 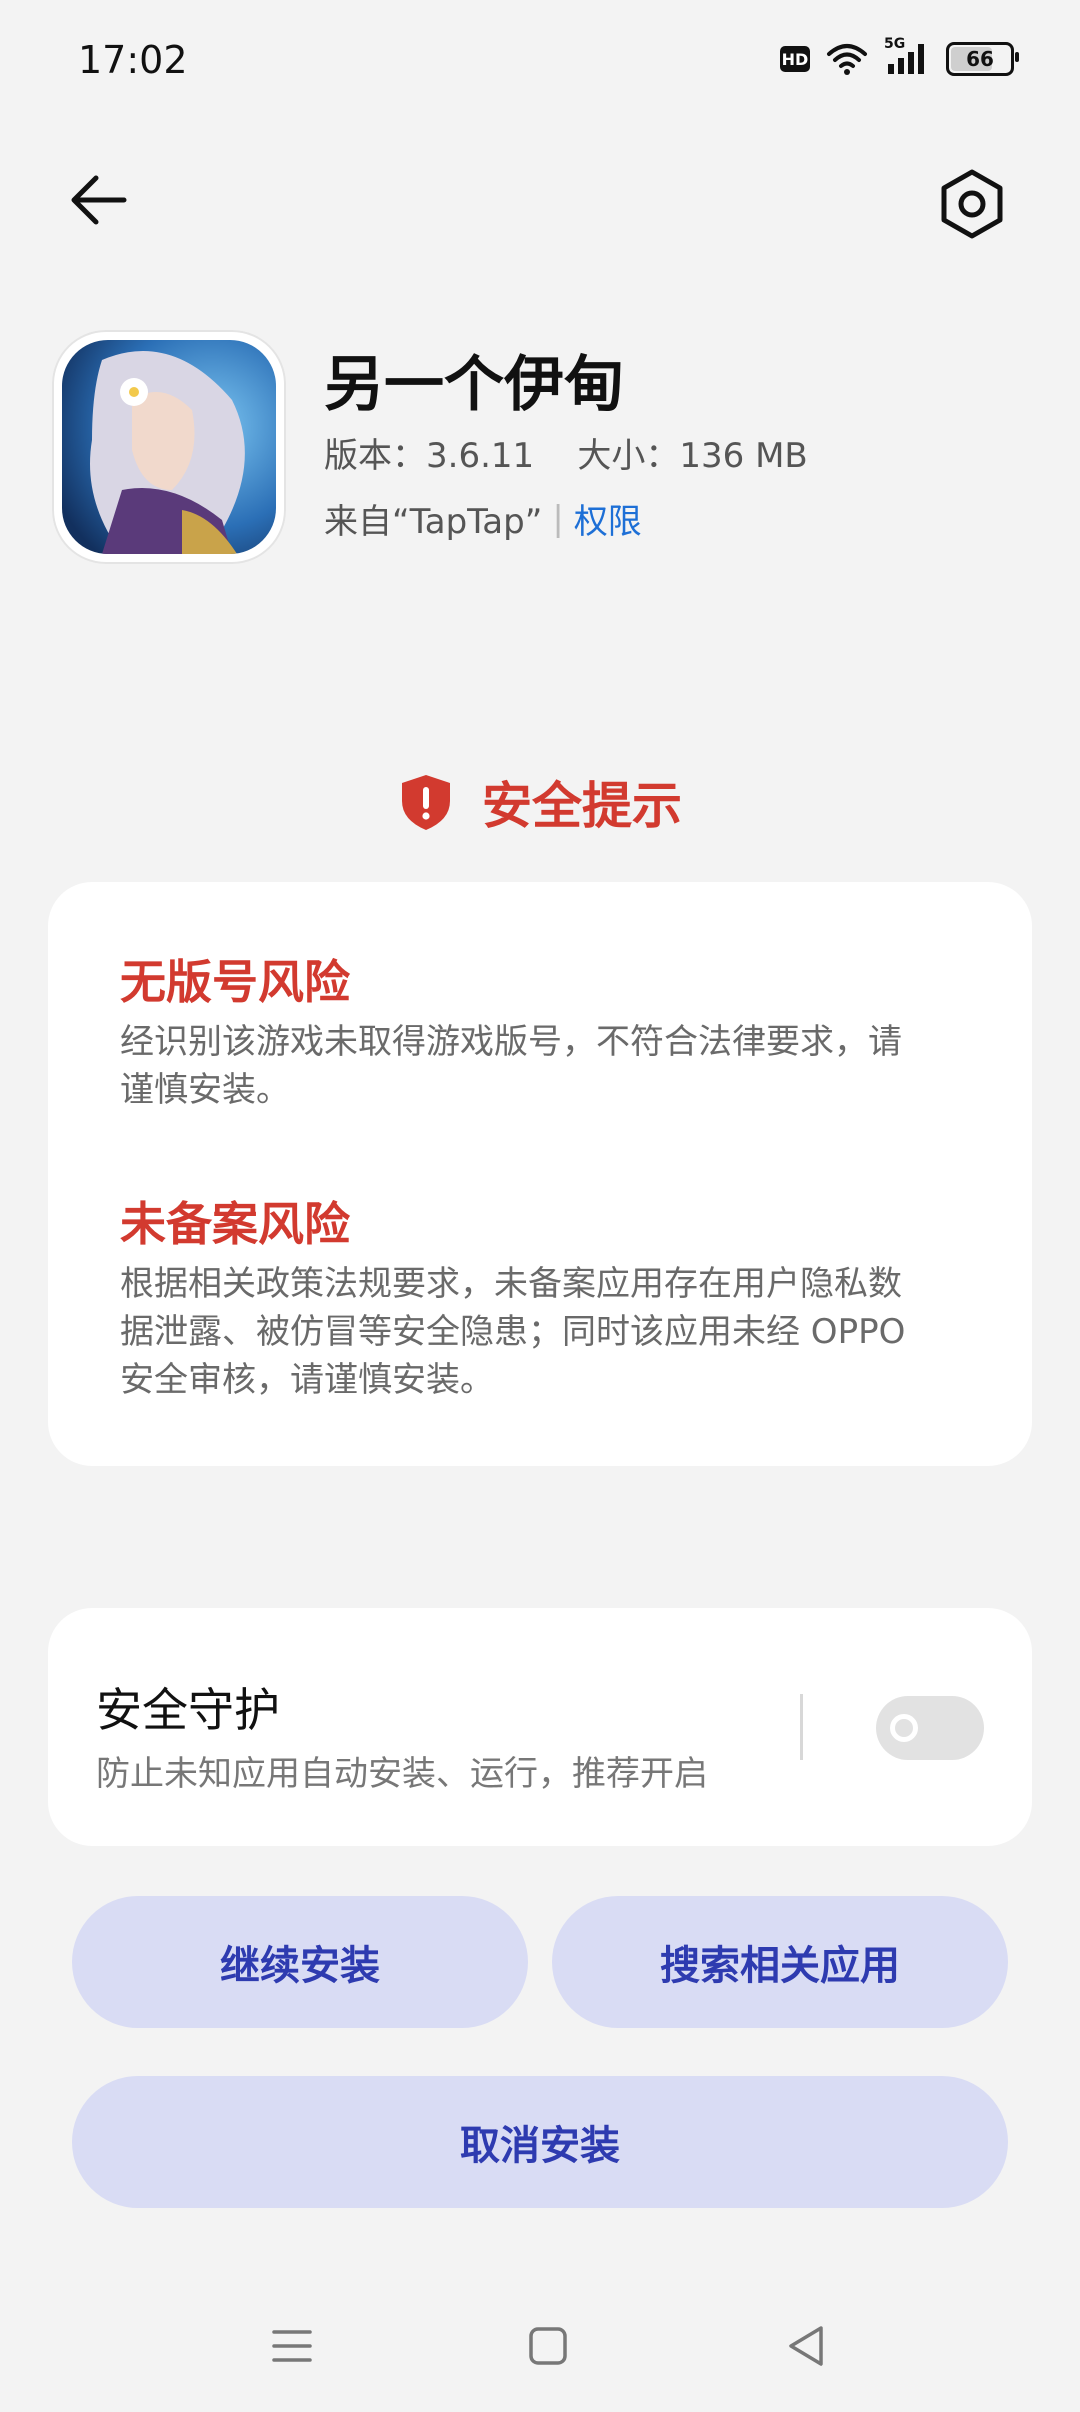 I want to click on risk-title: 未备案风险, so click(x=235, y=1224).